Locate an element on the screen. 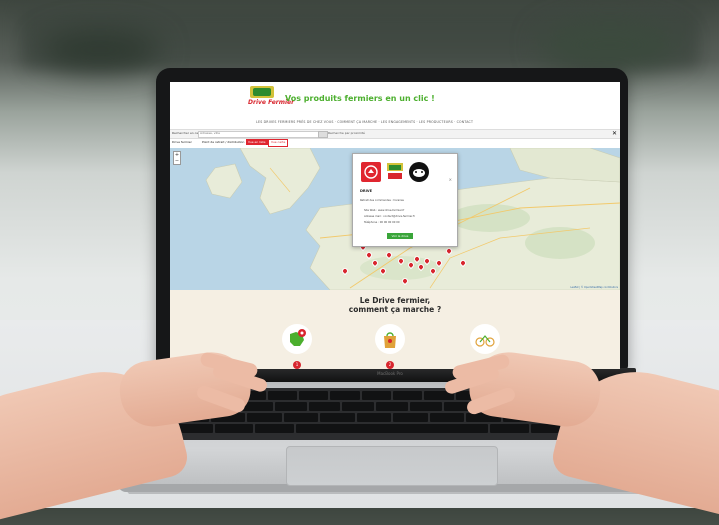  drive-fermier-icon is located at coordinates (395, 171).